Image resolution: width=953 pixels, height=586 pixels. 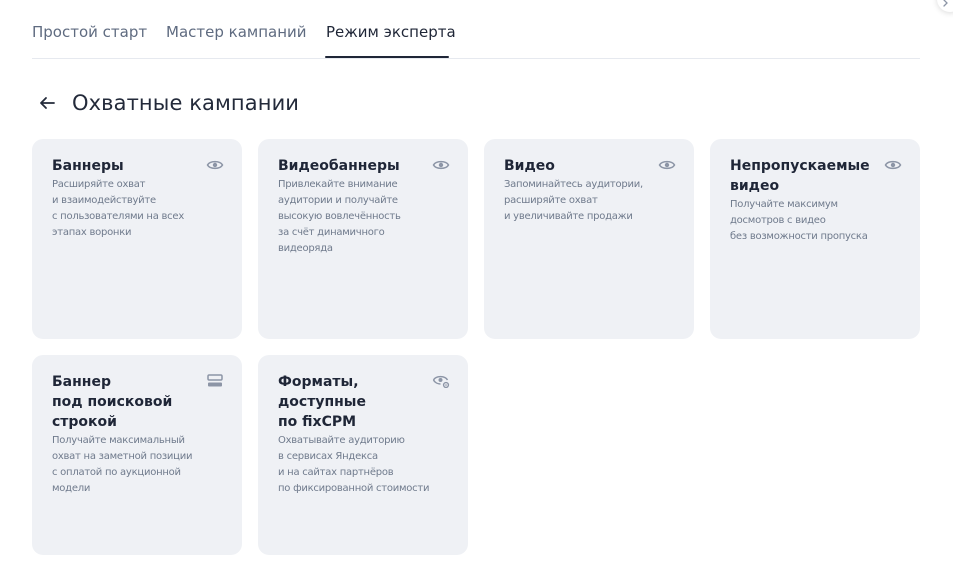 I want to click on corner-chevron-button, so click(x=945, y=6).